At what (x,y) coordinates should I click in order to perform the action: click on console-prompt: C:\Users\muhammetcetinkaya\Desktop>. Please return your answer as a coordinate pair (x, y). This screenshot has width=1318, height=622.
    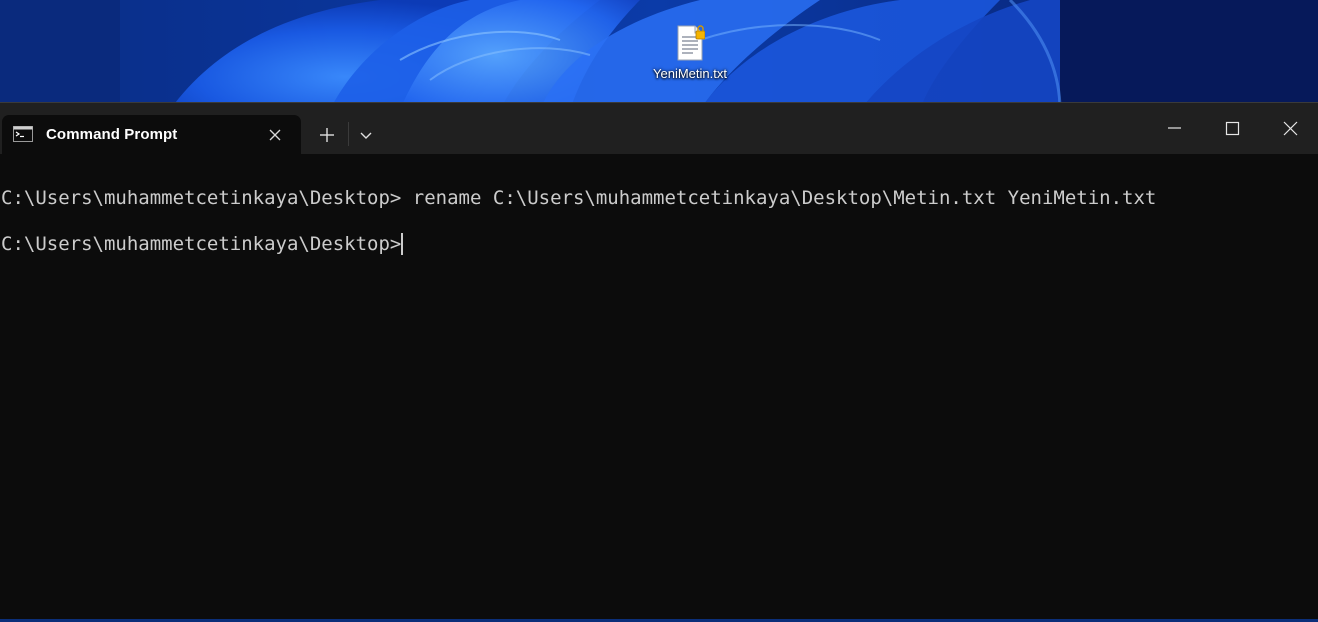
    Looking at the image, I should click on (201, 244).